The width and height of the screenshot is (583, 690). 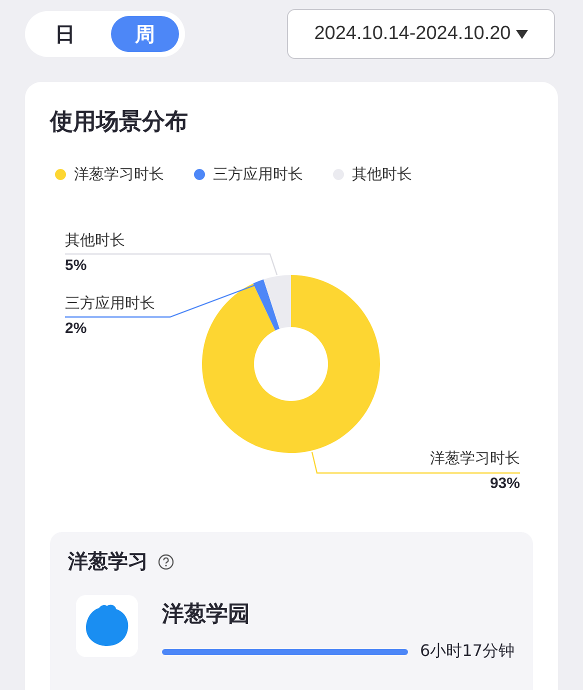 What do you see at coordinates (76, 328) in the screenshot?
I see `slice-percent: 2%` at bounding box center [76, 328].